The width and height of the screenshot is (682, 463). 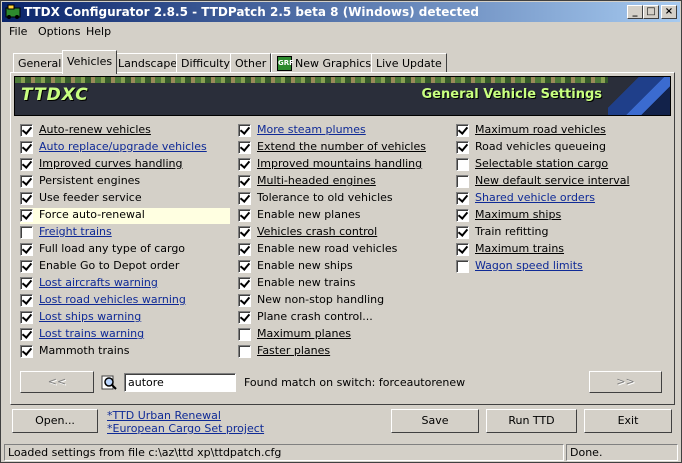 What do you see at coordinates (519, 267) in the screenshot?
I see `option-wagon-speed-limits: Wagon speed limits` at bounding box center [519, 267].